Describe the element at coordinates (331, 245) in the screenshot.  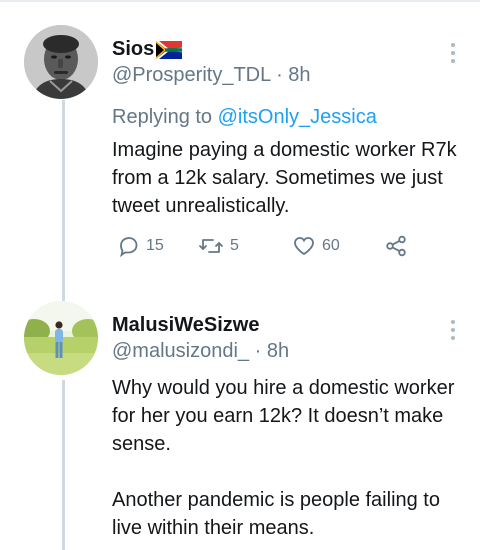
I see `like-count: 60` at that location.